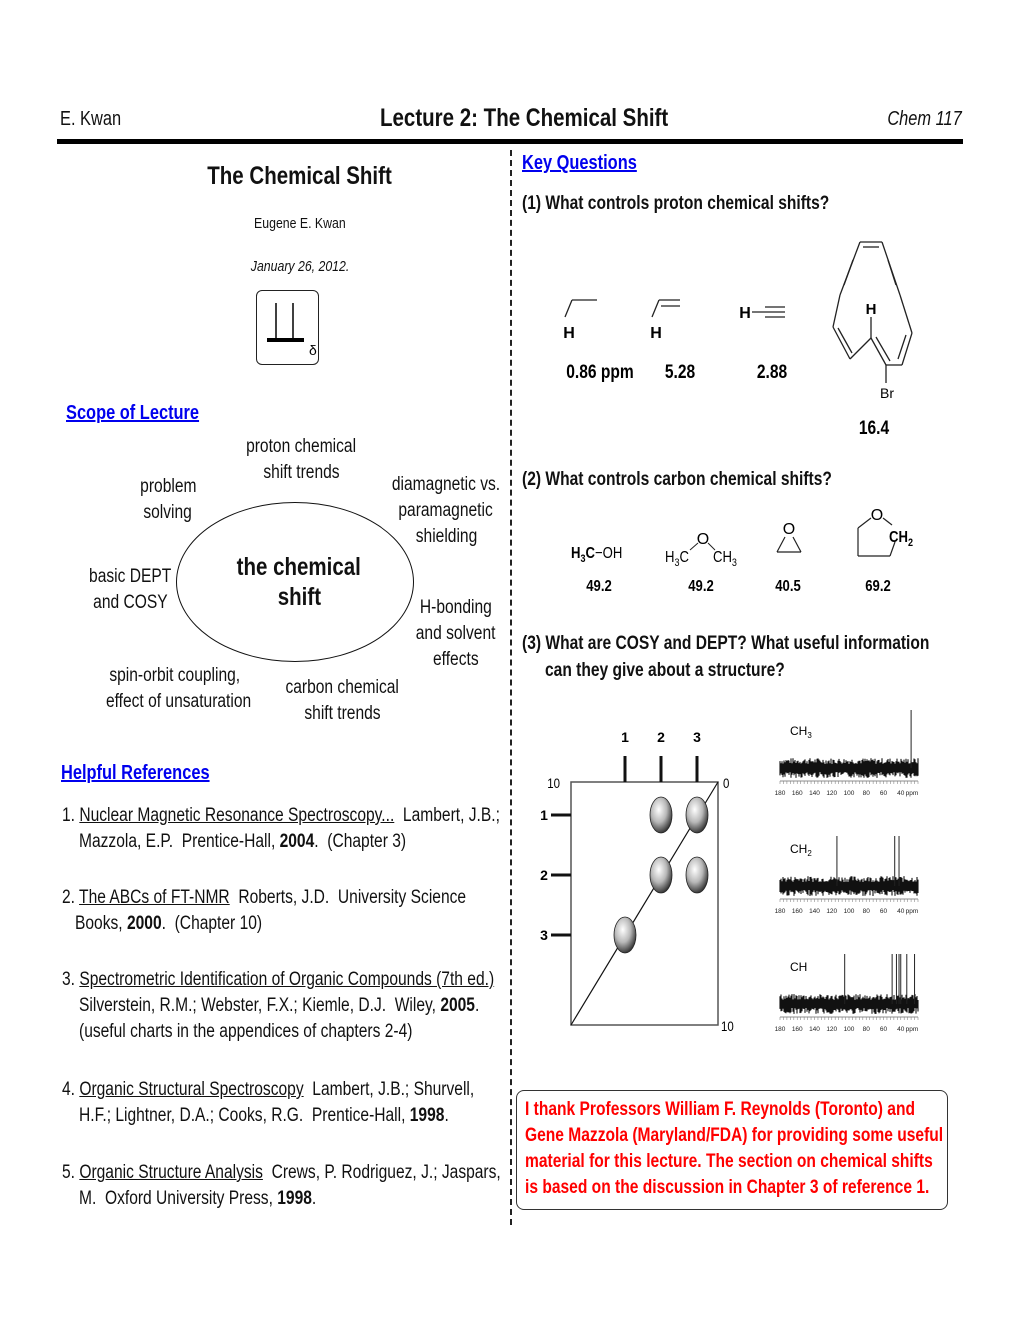 This screenshot has width=1020, height=1320. I want to click on topic-dept-cosy: basic DEPT and COSY, so click(130, 589).